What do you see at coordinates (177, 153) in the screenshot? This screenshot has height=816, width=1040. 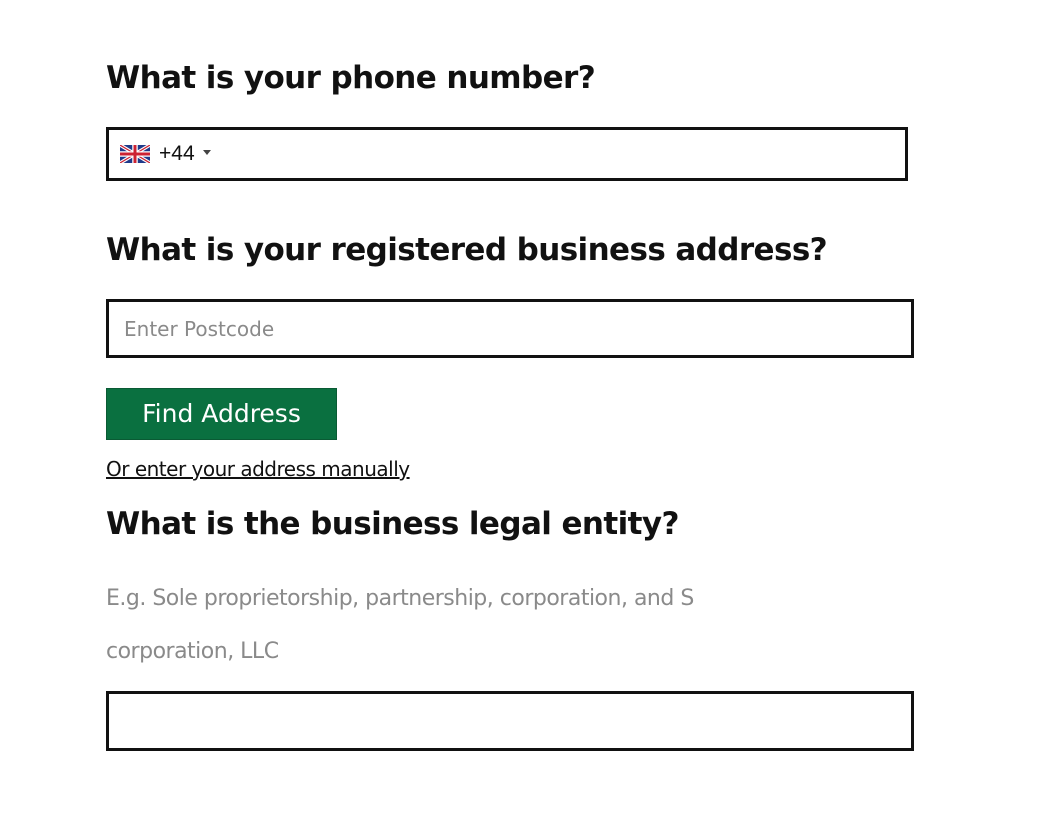 I see `dial-code: +44` at bounding box center [177, 153].